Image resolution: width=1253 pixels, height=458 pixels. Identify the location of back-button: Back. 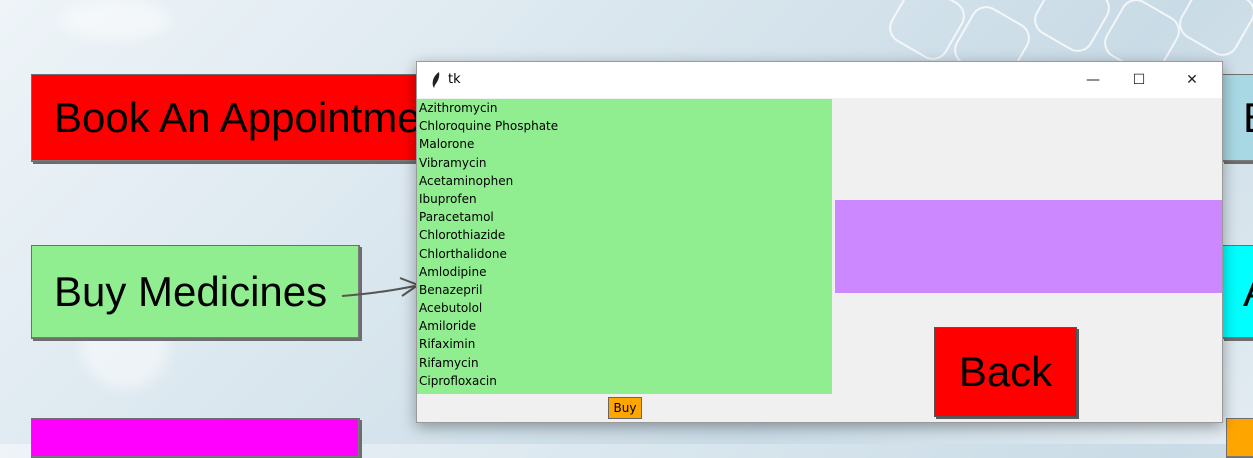
(1005, 372).